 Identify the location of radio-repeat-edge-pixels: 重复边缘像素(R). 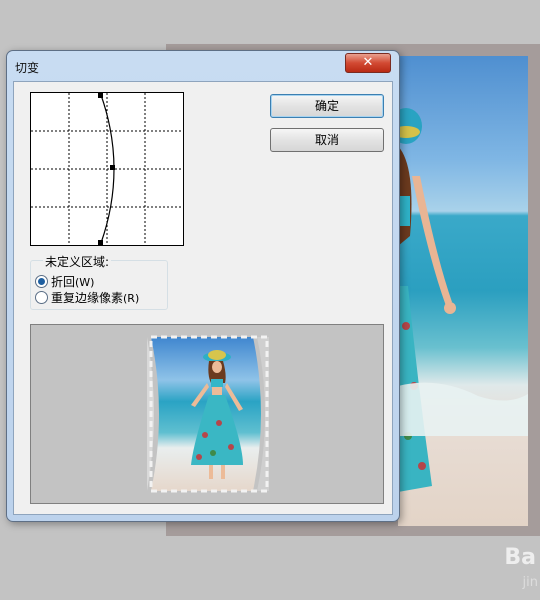
(87, 297).